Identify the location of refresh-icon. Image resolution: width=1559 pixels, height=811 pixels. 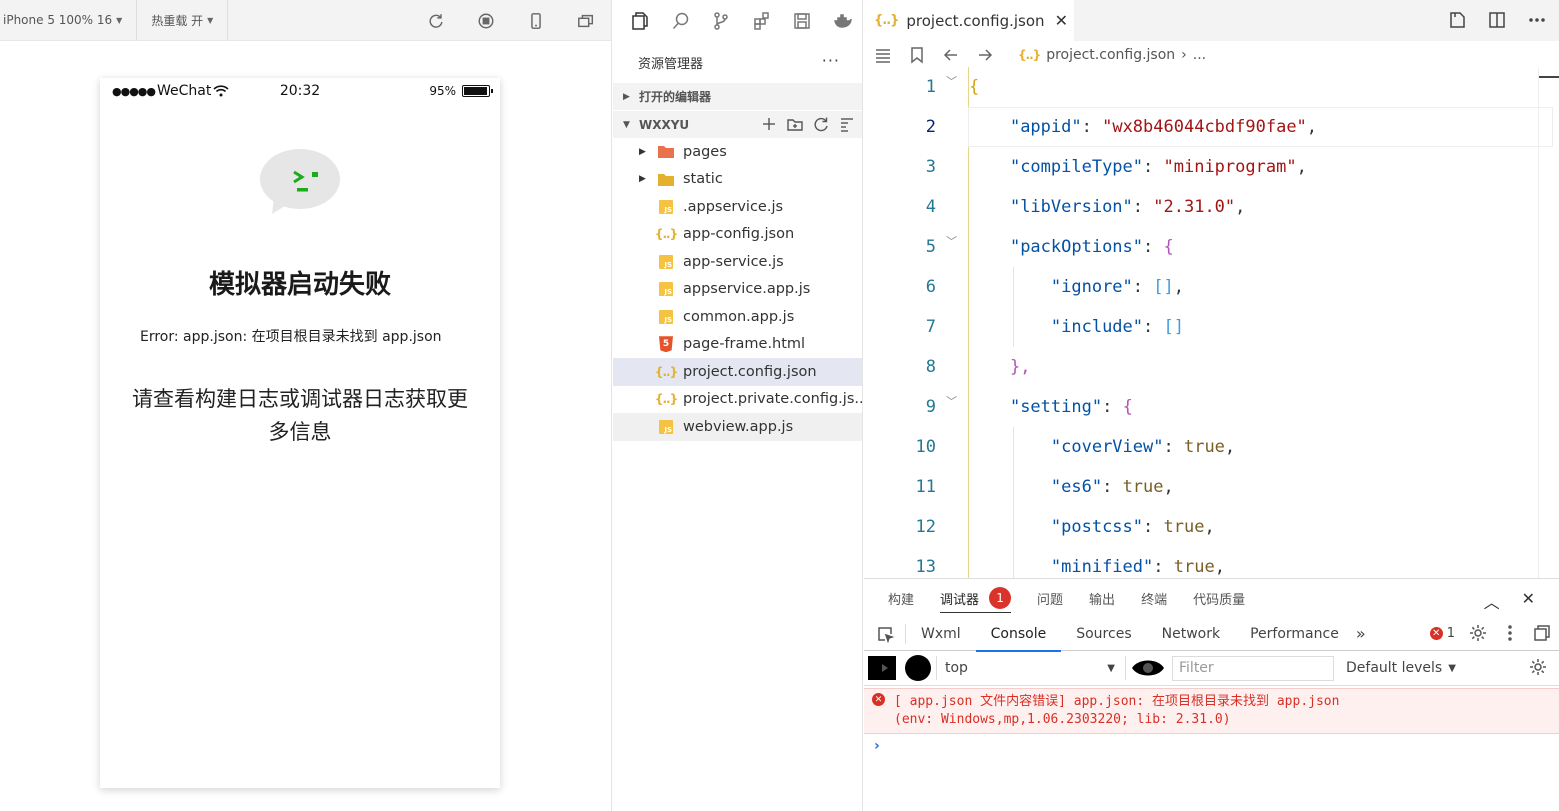
(821, 124).